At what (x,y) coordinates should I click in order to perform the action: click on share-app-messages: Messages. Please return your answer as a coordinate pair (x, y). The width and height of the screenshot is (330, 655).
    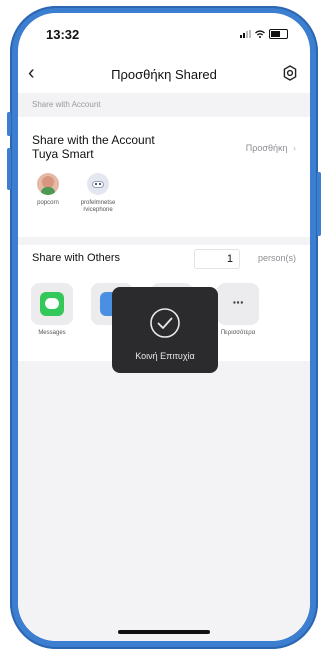
    Looking at the image, I should click on (52, 309).